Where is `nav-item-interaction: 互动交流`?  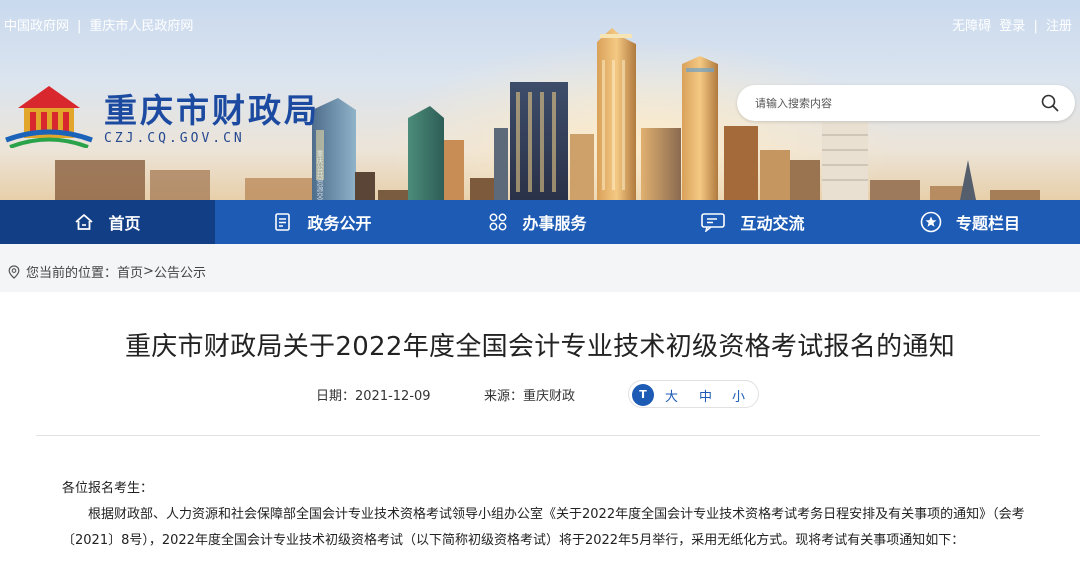 nav-item-interaction: 互动交流 is located at coordinates (752, 222).